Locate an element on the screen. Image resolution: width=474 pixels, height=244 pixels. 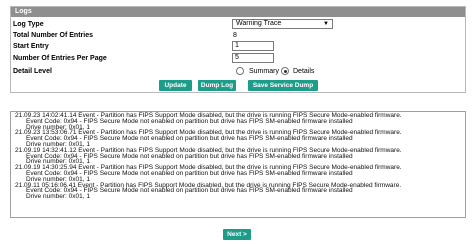
dump-log-button: Dump Log is located at coordinates (217, 85).